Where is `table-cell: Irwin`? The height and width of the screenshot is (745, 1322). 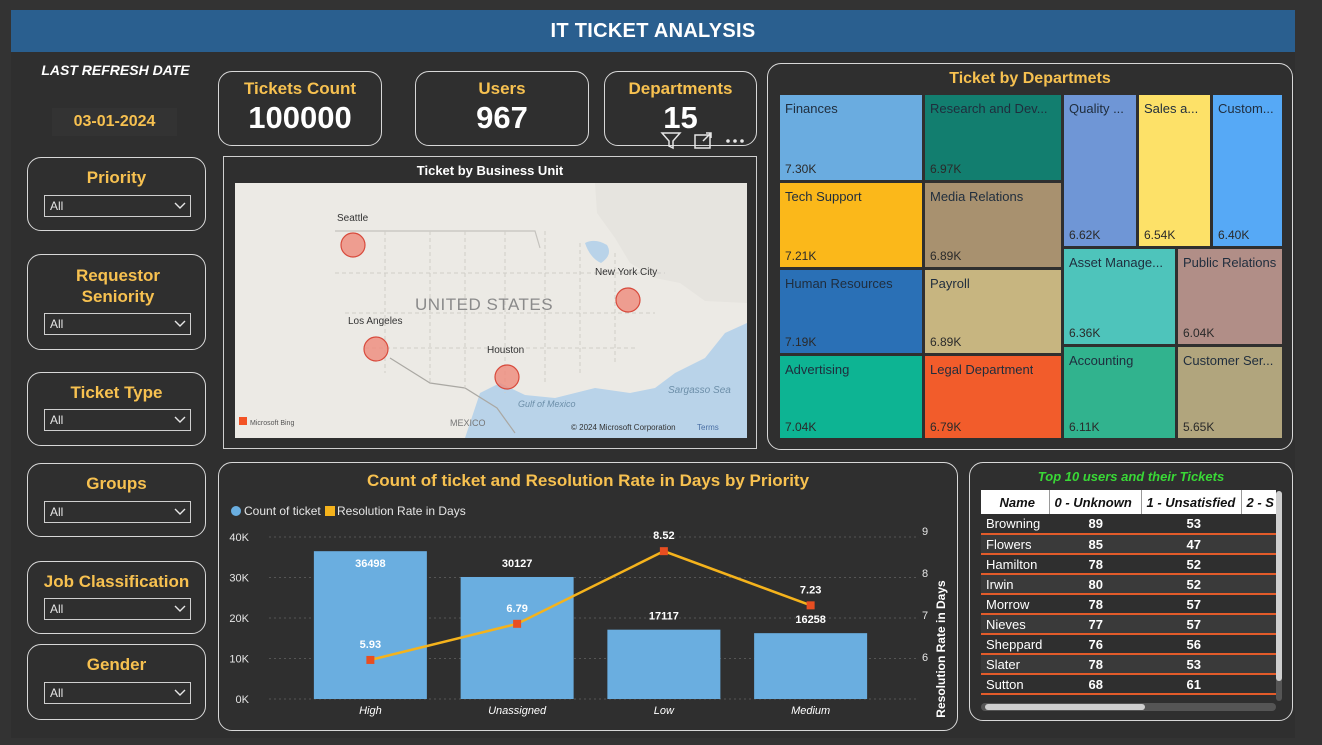
table-cell: Irwin is located at coordinates (1015, 584).